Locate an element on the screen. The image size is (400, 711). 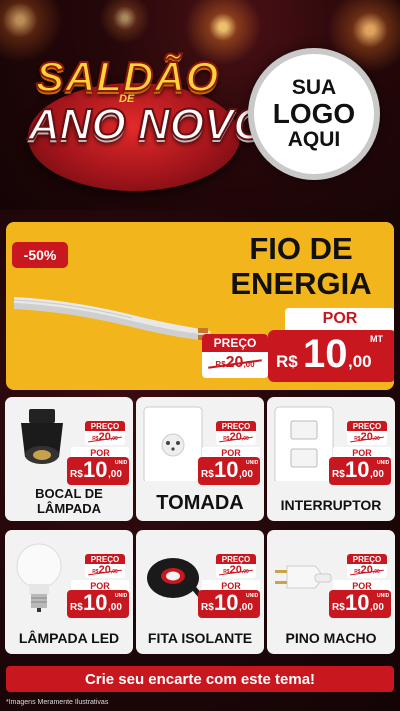
sale-title: SALDÃO DE ANO NOVO is located at coordinates (145, 120).